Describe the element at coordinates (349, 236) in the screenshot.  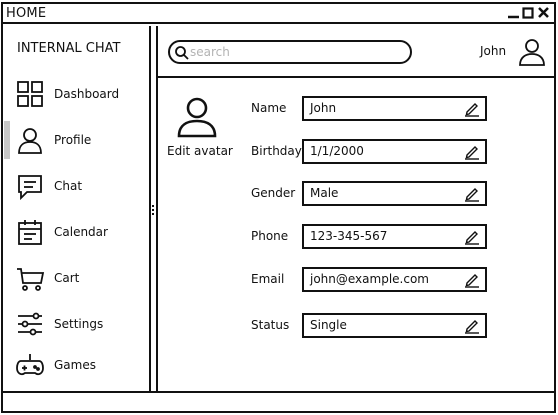
I see `phone-value: 123-345-567` at that location.